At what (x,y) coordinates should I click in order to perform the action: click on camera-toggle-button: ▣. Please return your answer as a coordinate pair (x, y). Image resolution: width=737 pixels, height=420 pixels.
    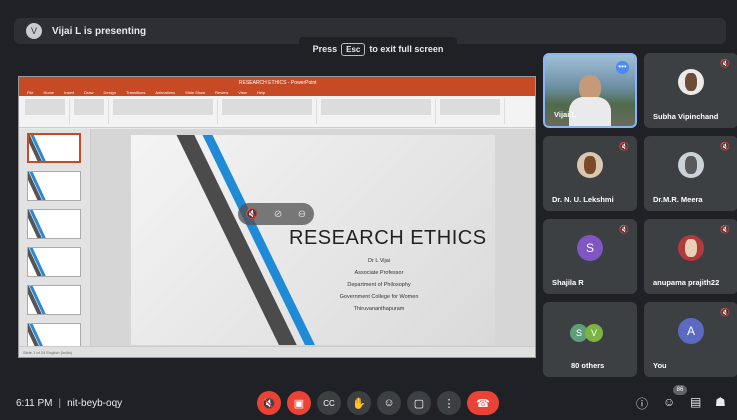
    Looking at the image, I should click on (299, 403).